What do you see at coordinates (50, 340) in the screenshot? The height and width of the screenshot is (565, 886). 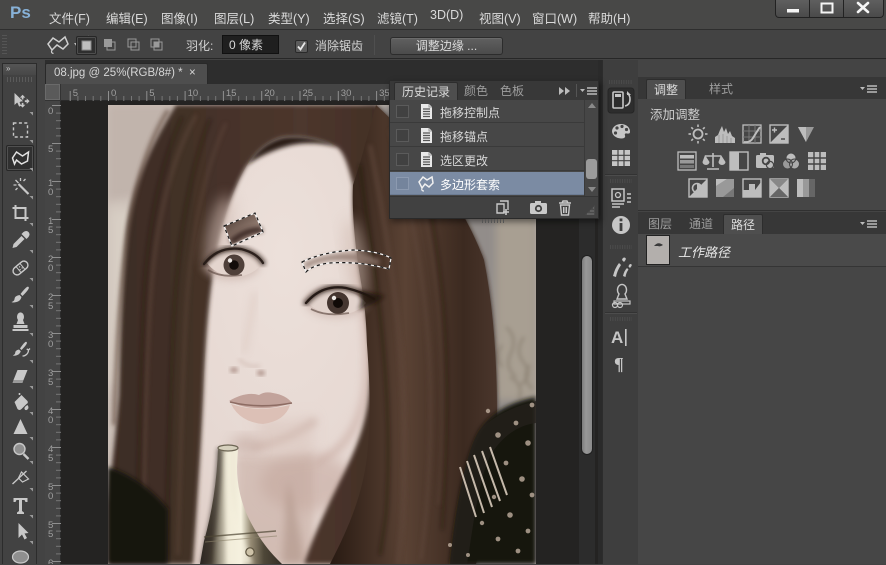 I see `svg-text: 30` at bounding box center [50, 340].